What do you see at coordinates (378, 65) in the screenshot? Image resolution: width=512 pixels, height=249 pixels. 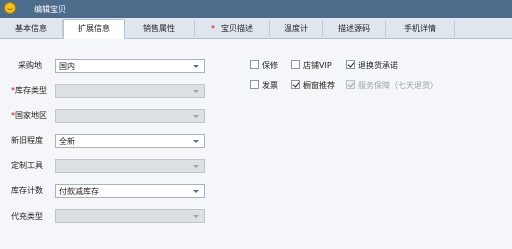 I see `return-promise-label: 退换货承诺` at bounding box center [378, 65].